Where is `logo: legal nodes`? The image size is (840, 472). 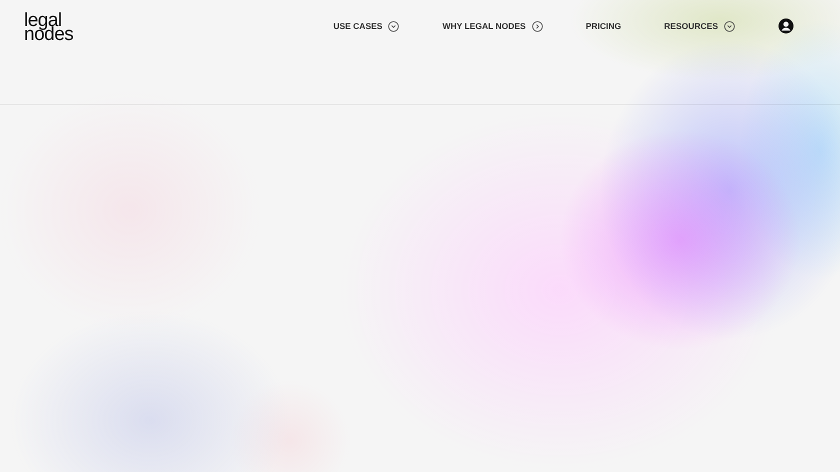 logo: legal nodes is located at coordinates (49, 27).